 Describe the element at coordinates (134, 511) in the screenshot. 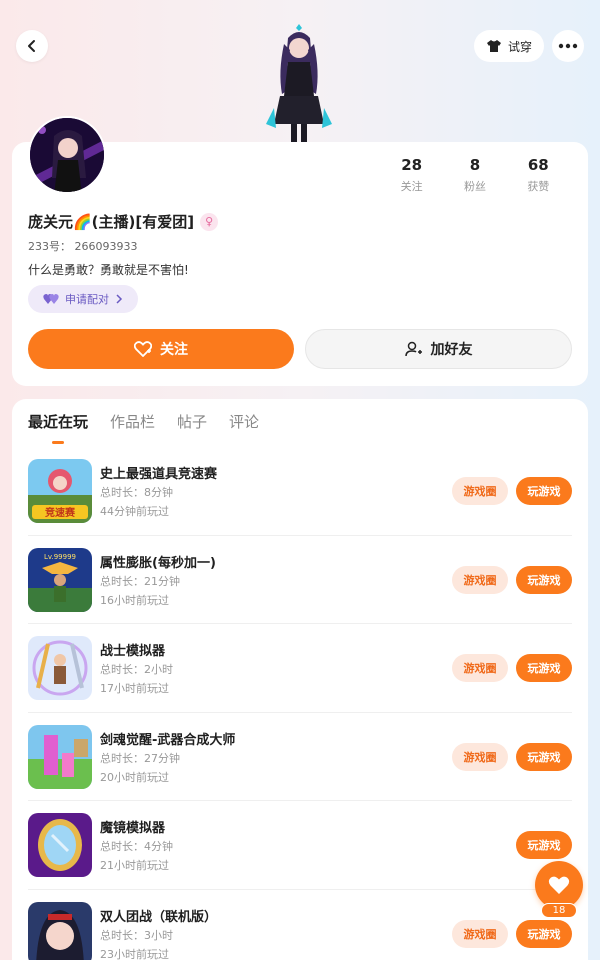

I see `game-last-played: 44分钟前玩过` at that location.